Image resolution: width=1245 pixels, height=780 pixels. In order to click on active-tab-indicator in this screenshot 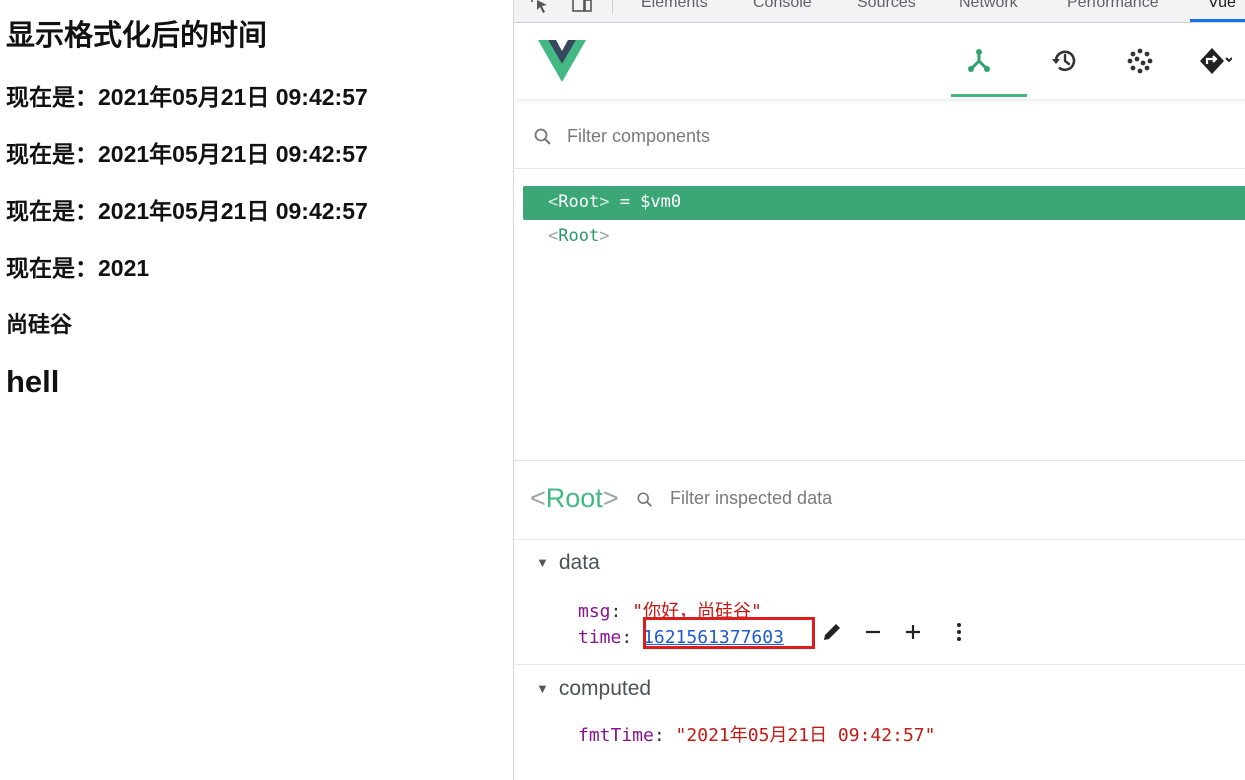, I will do `click(1217, 20)`.